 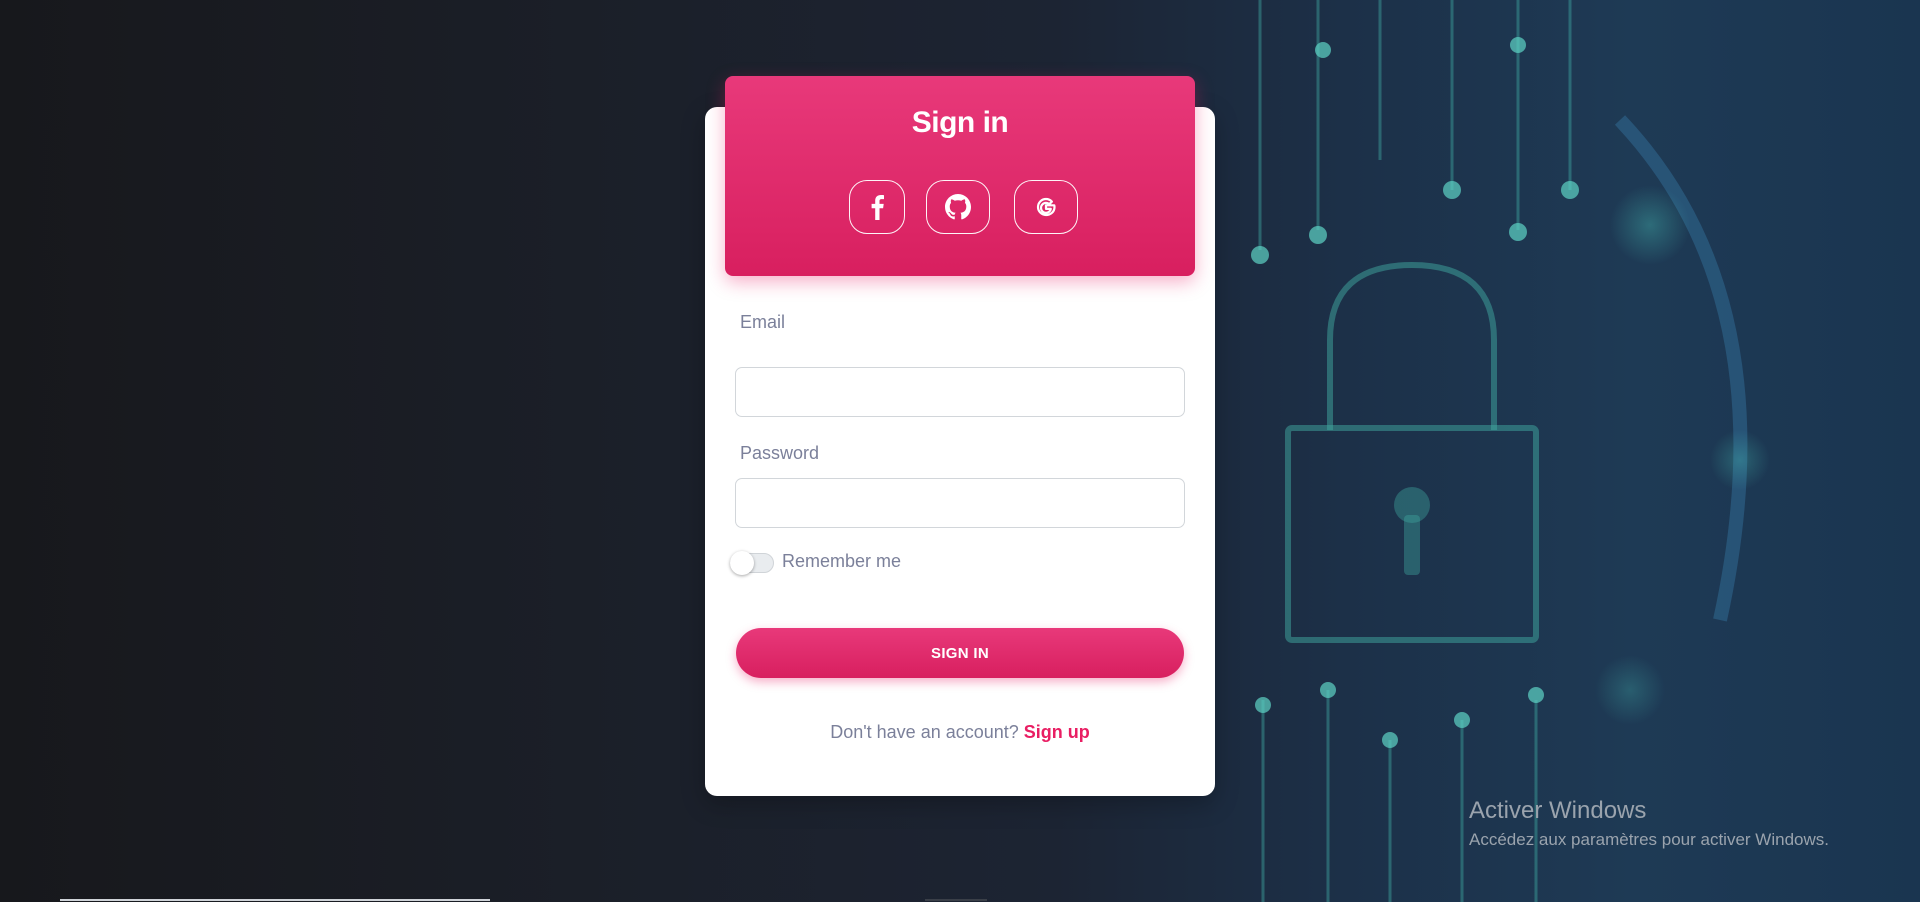 I want to click on google-login-button, so click(x=1046, y=207).